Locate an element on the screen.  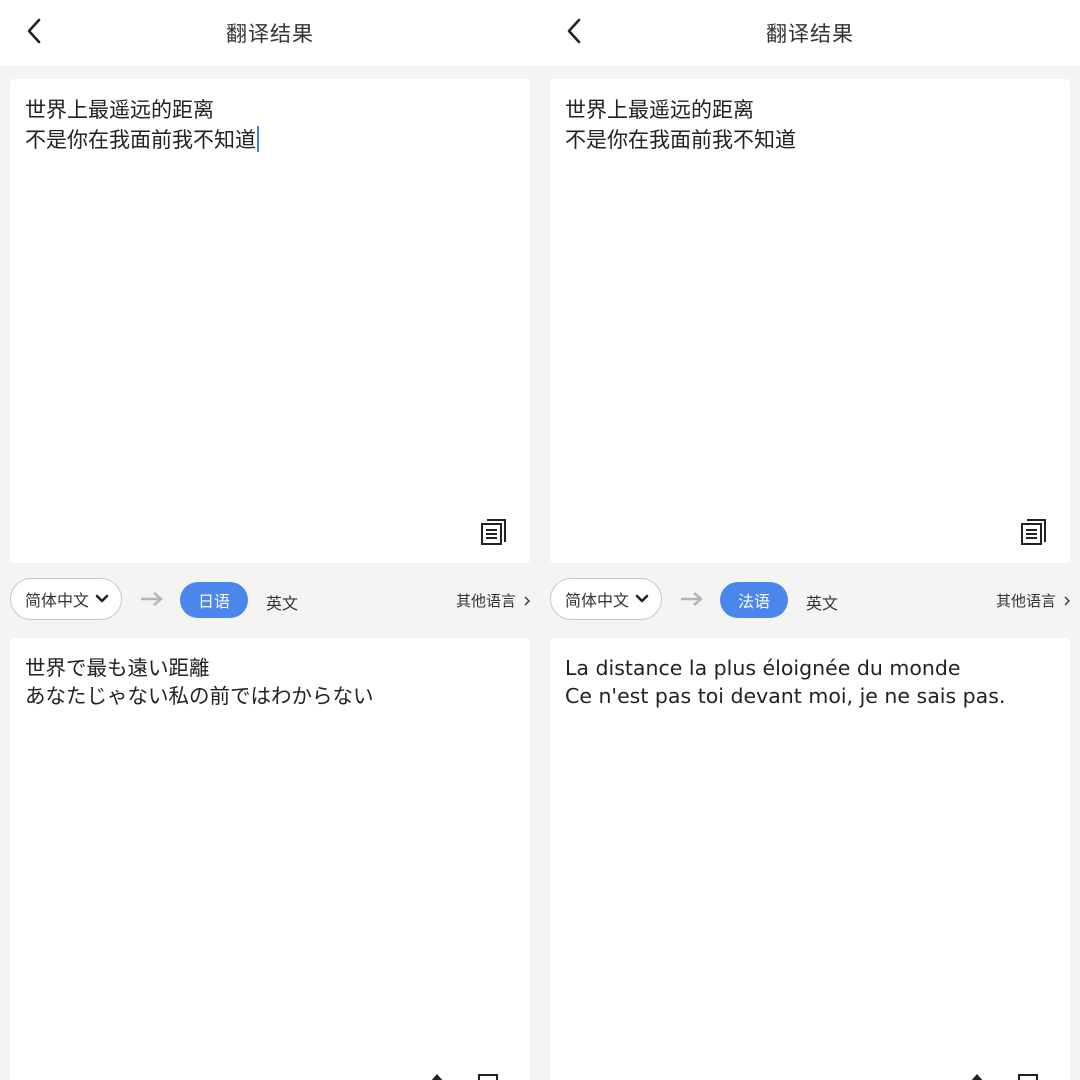
target-language-japanese: 日语 is located at coordinates (214, 600).